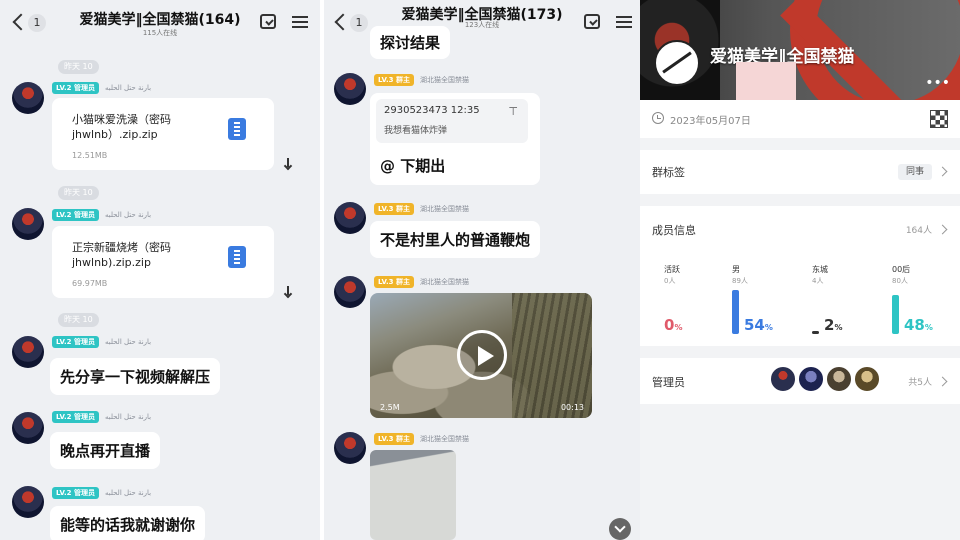  What do you see at coordinates (942, 229) in the screenshot?
I see `chevron-right-icon` at bounding box center [942, 229].